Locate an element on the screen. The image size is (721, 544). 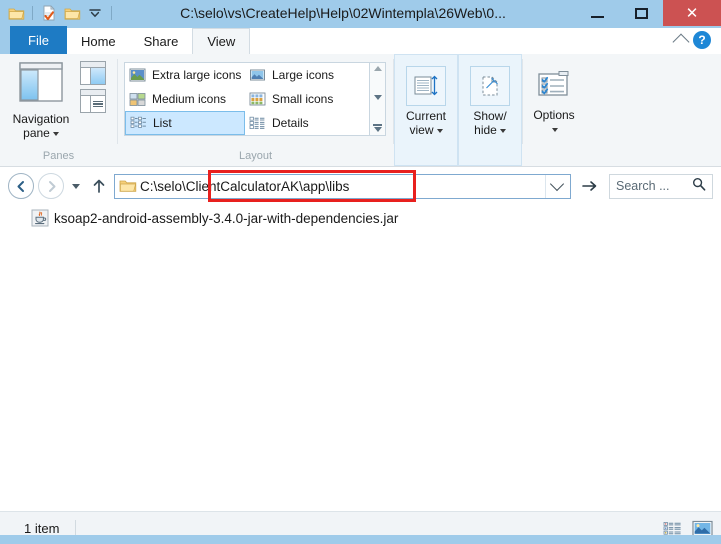
current-view-group-label is located at coordinates (426, 163).